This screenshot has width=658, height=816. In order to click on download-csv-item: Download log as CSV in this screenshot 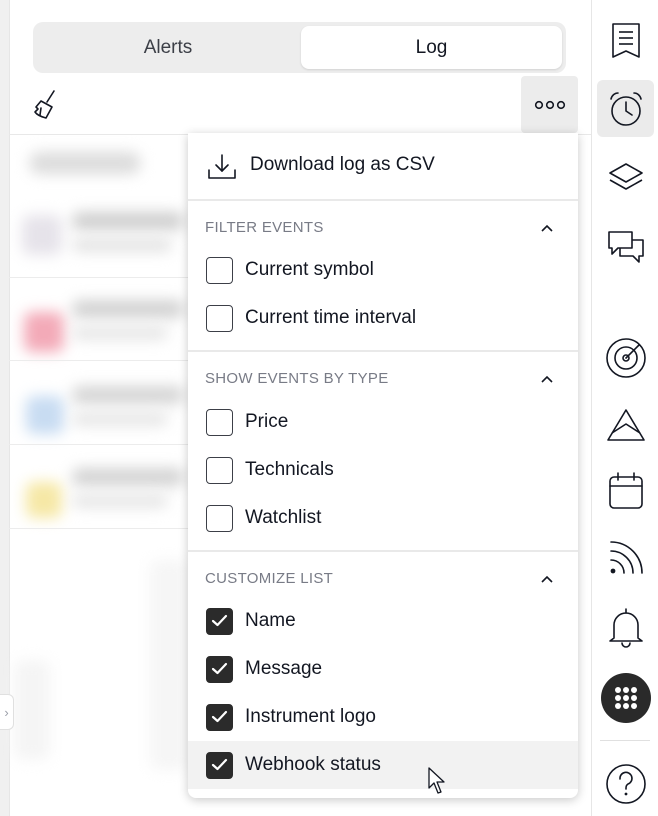, I will do `click(383, 166)`.